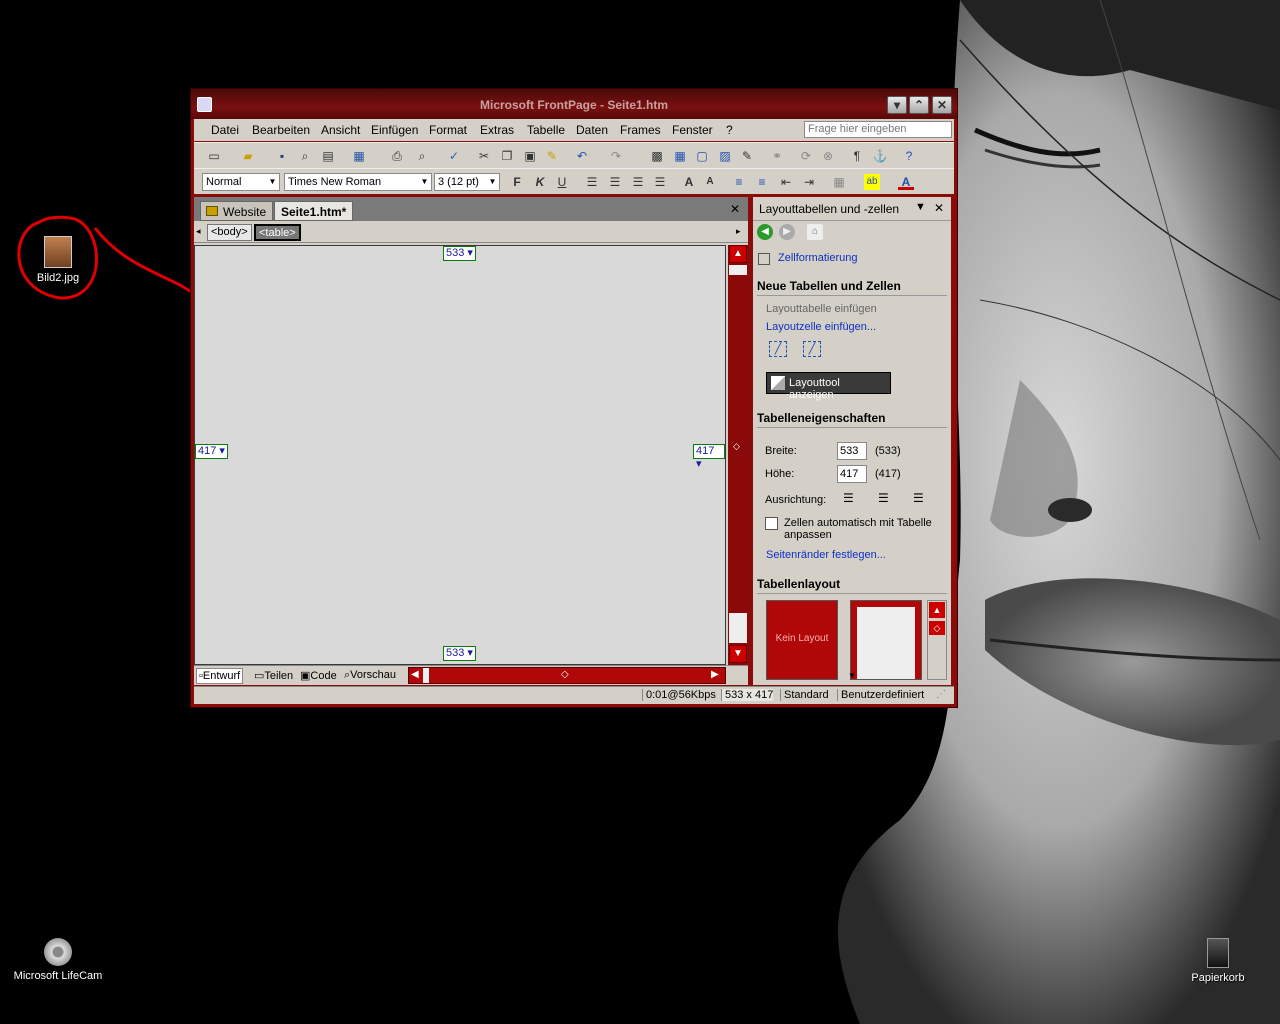 Image resolution: width=1280 pixels, height=1024 pixels. I want to click on menu-daten: Daten, so click(592, 130).